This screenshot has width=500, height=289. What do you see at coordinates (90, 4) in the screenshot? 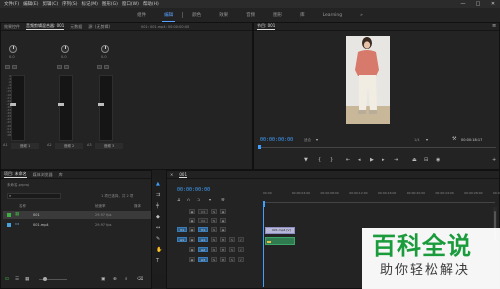
I see `menu-marker: 标记(M)` at bounding box center [90, 4].